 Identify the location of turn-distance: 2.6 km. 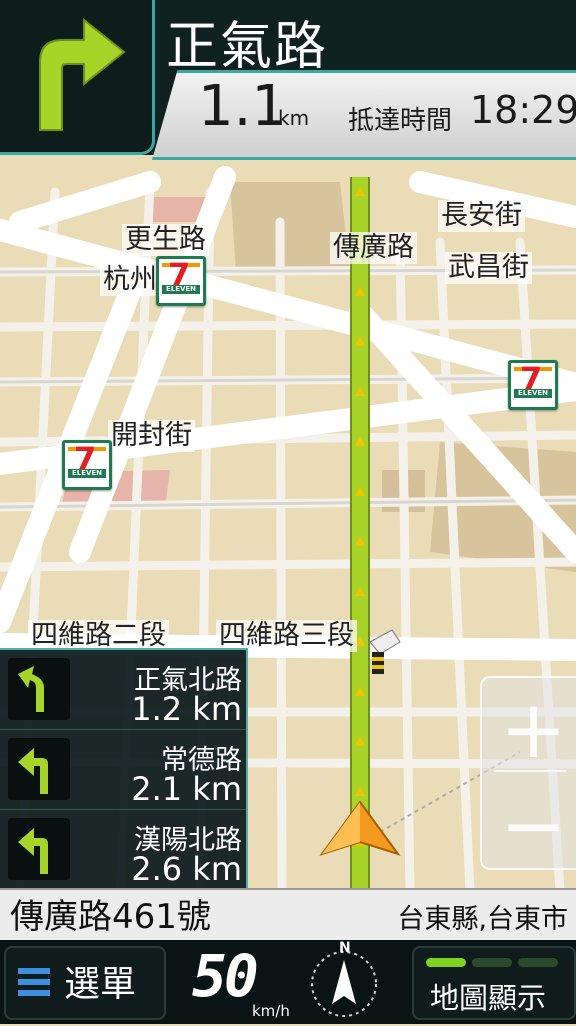
(186, 869).